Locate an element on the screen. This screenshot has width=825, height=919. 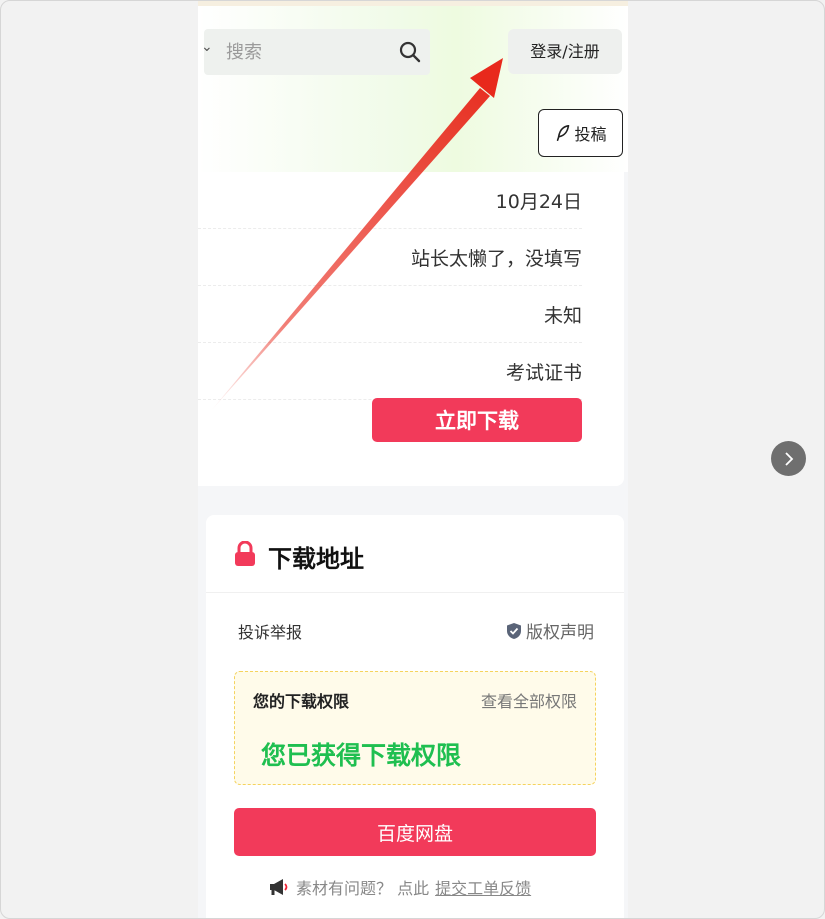
download-now-button: 立即下载 is located at coordinates (477, 420).